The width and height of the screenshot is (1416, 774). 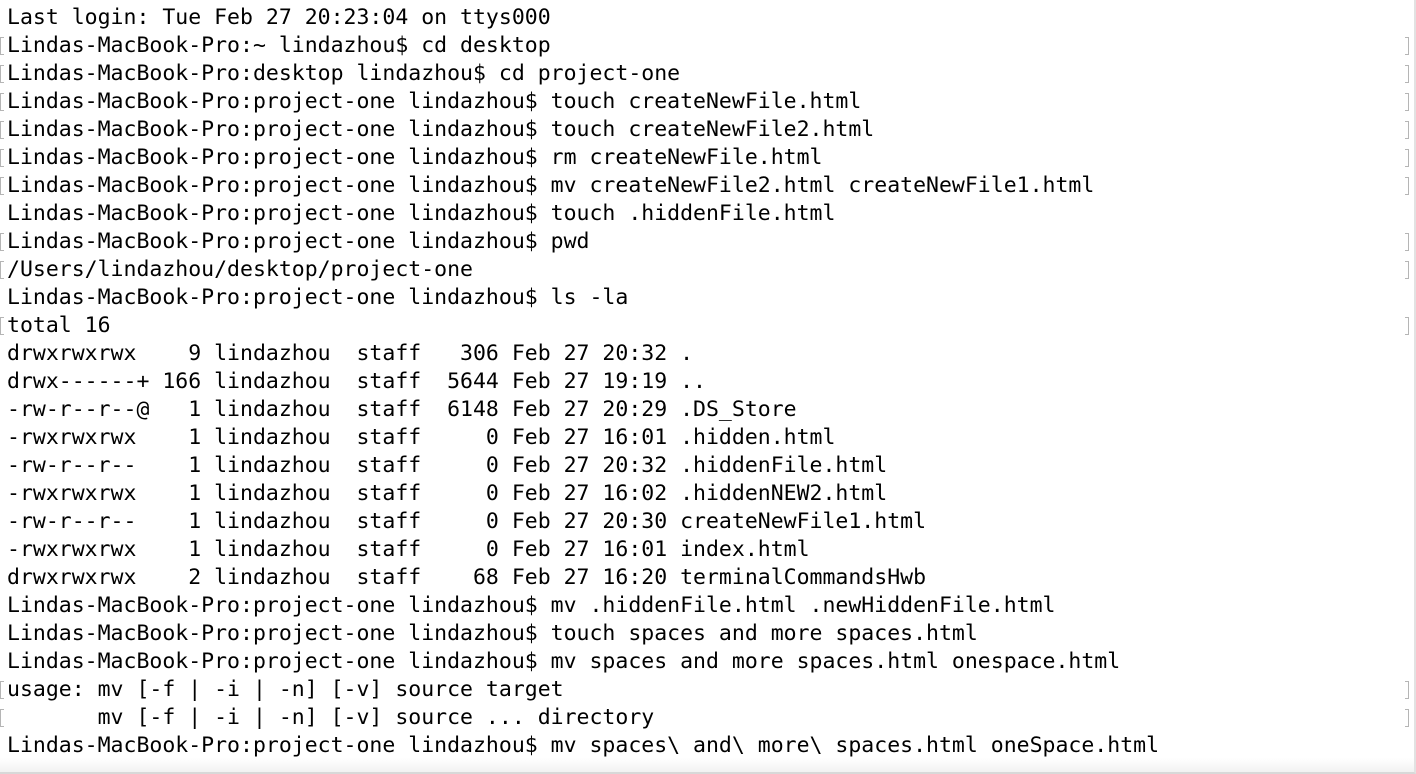 What do you see at coordinates (704, 326) in the screenshot?
I see `terminal-line: total 16` at bounding box center [704, 326].